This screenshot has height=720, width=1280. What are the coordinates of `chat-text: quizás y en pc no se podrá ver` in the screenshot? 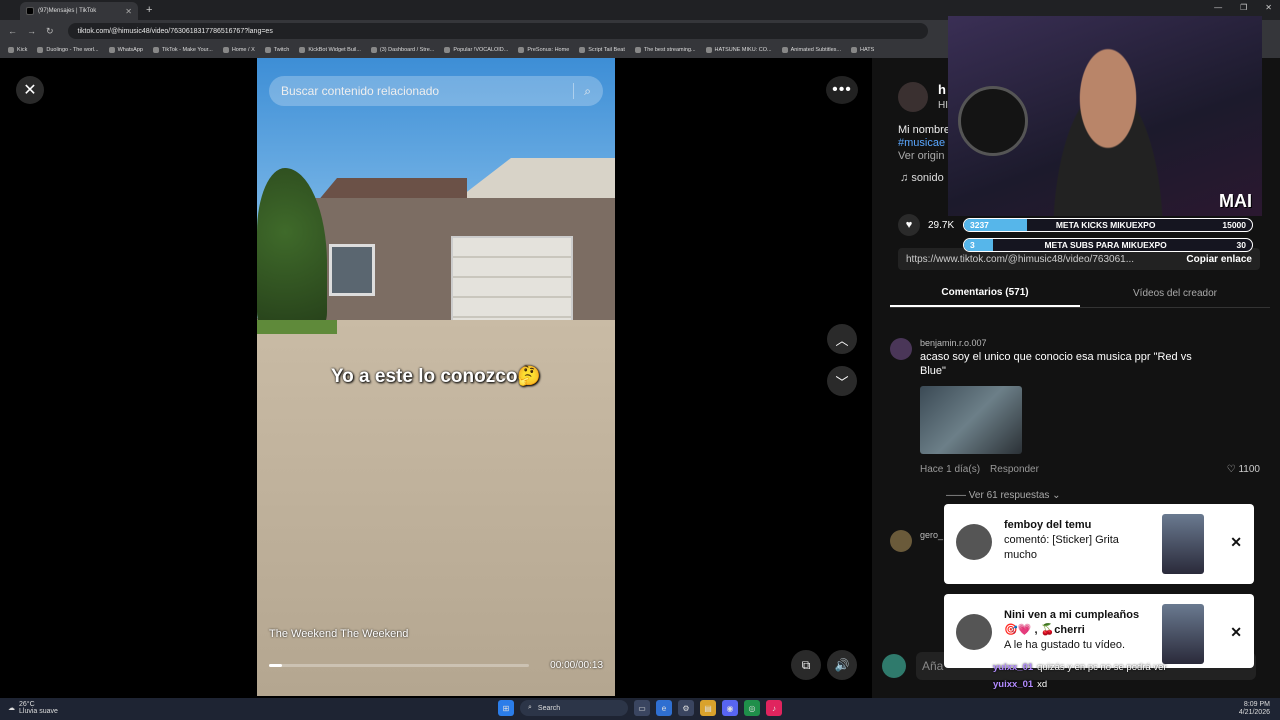 It's located at (1102, 667).